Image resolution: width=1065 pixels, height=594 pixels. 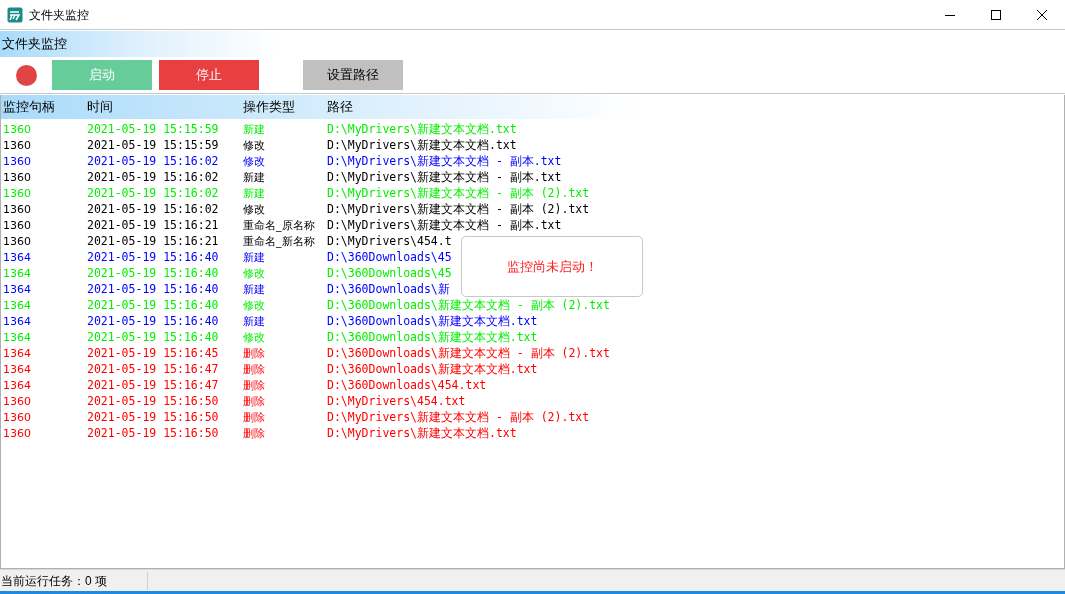 I want to click on table-cell-text: 重命名_新名称, so click(x=279, y=241).